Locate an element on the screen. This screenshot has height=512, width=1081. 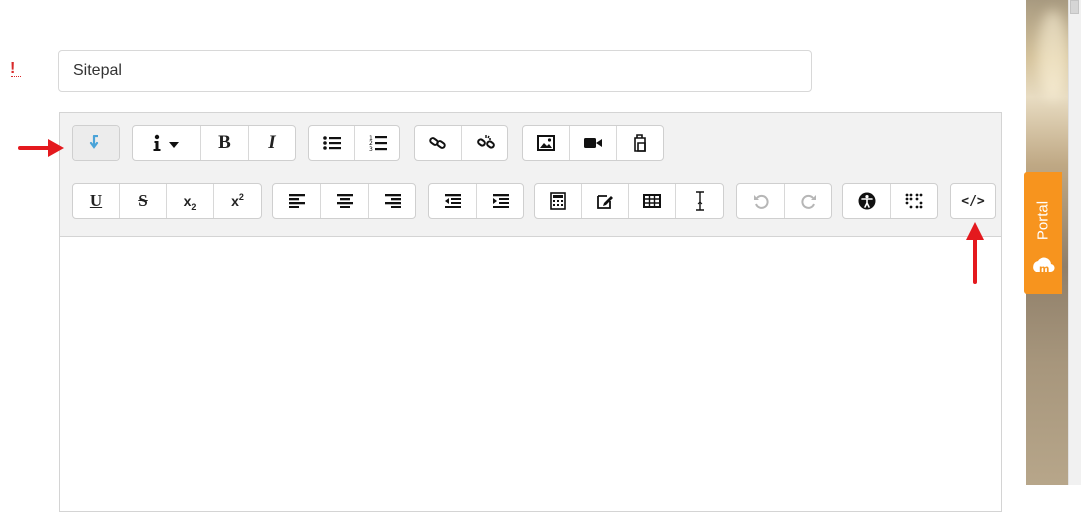
portal-tab: Portal m is located at coordinates (1043, 233).